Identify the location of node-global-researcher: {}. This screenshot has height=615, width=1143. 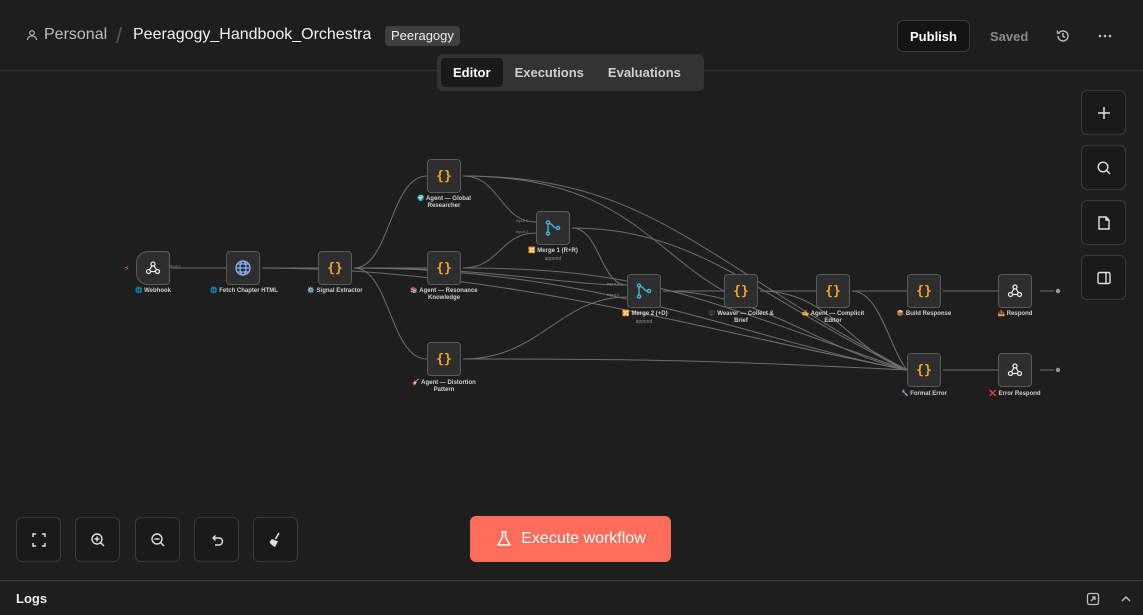
(444, 176).